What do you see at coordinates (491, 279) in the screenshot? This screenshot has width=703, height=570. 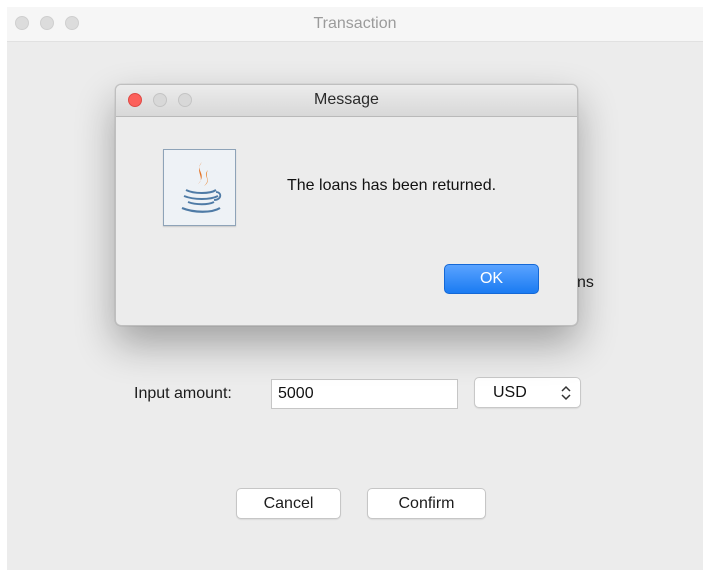 I see `ok-button: OK` at bounding box center [491, 279].